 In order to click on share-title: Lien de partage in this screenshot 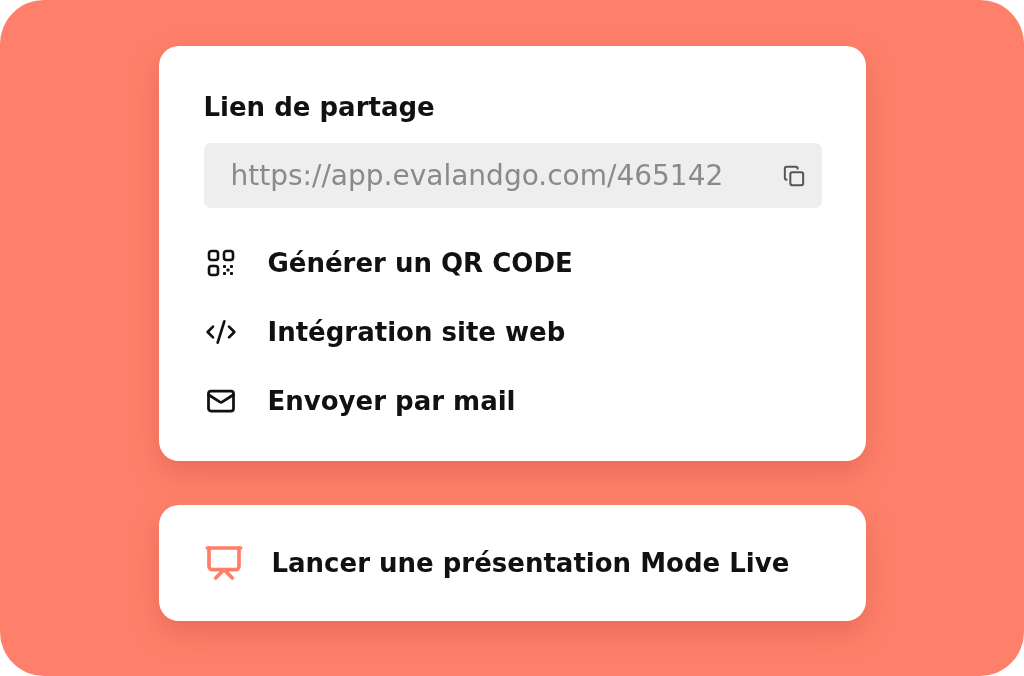, I will do `click(319, 107)`.